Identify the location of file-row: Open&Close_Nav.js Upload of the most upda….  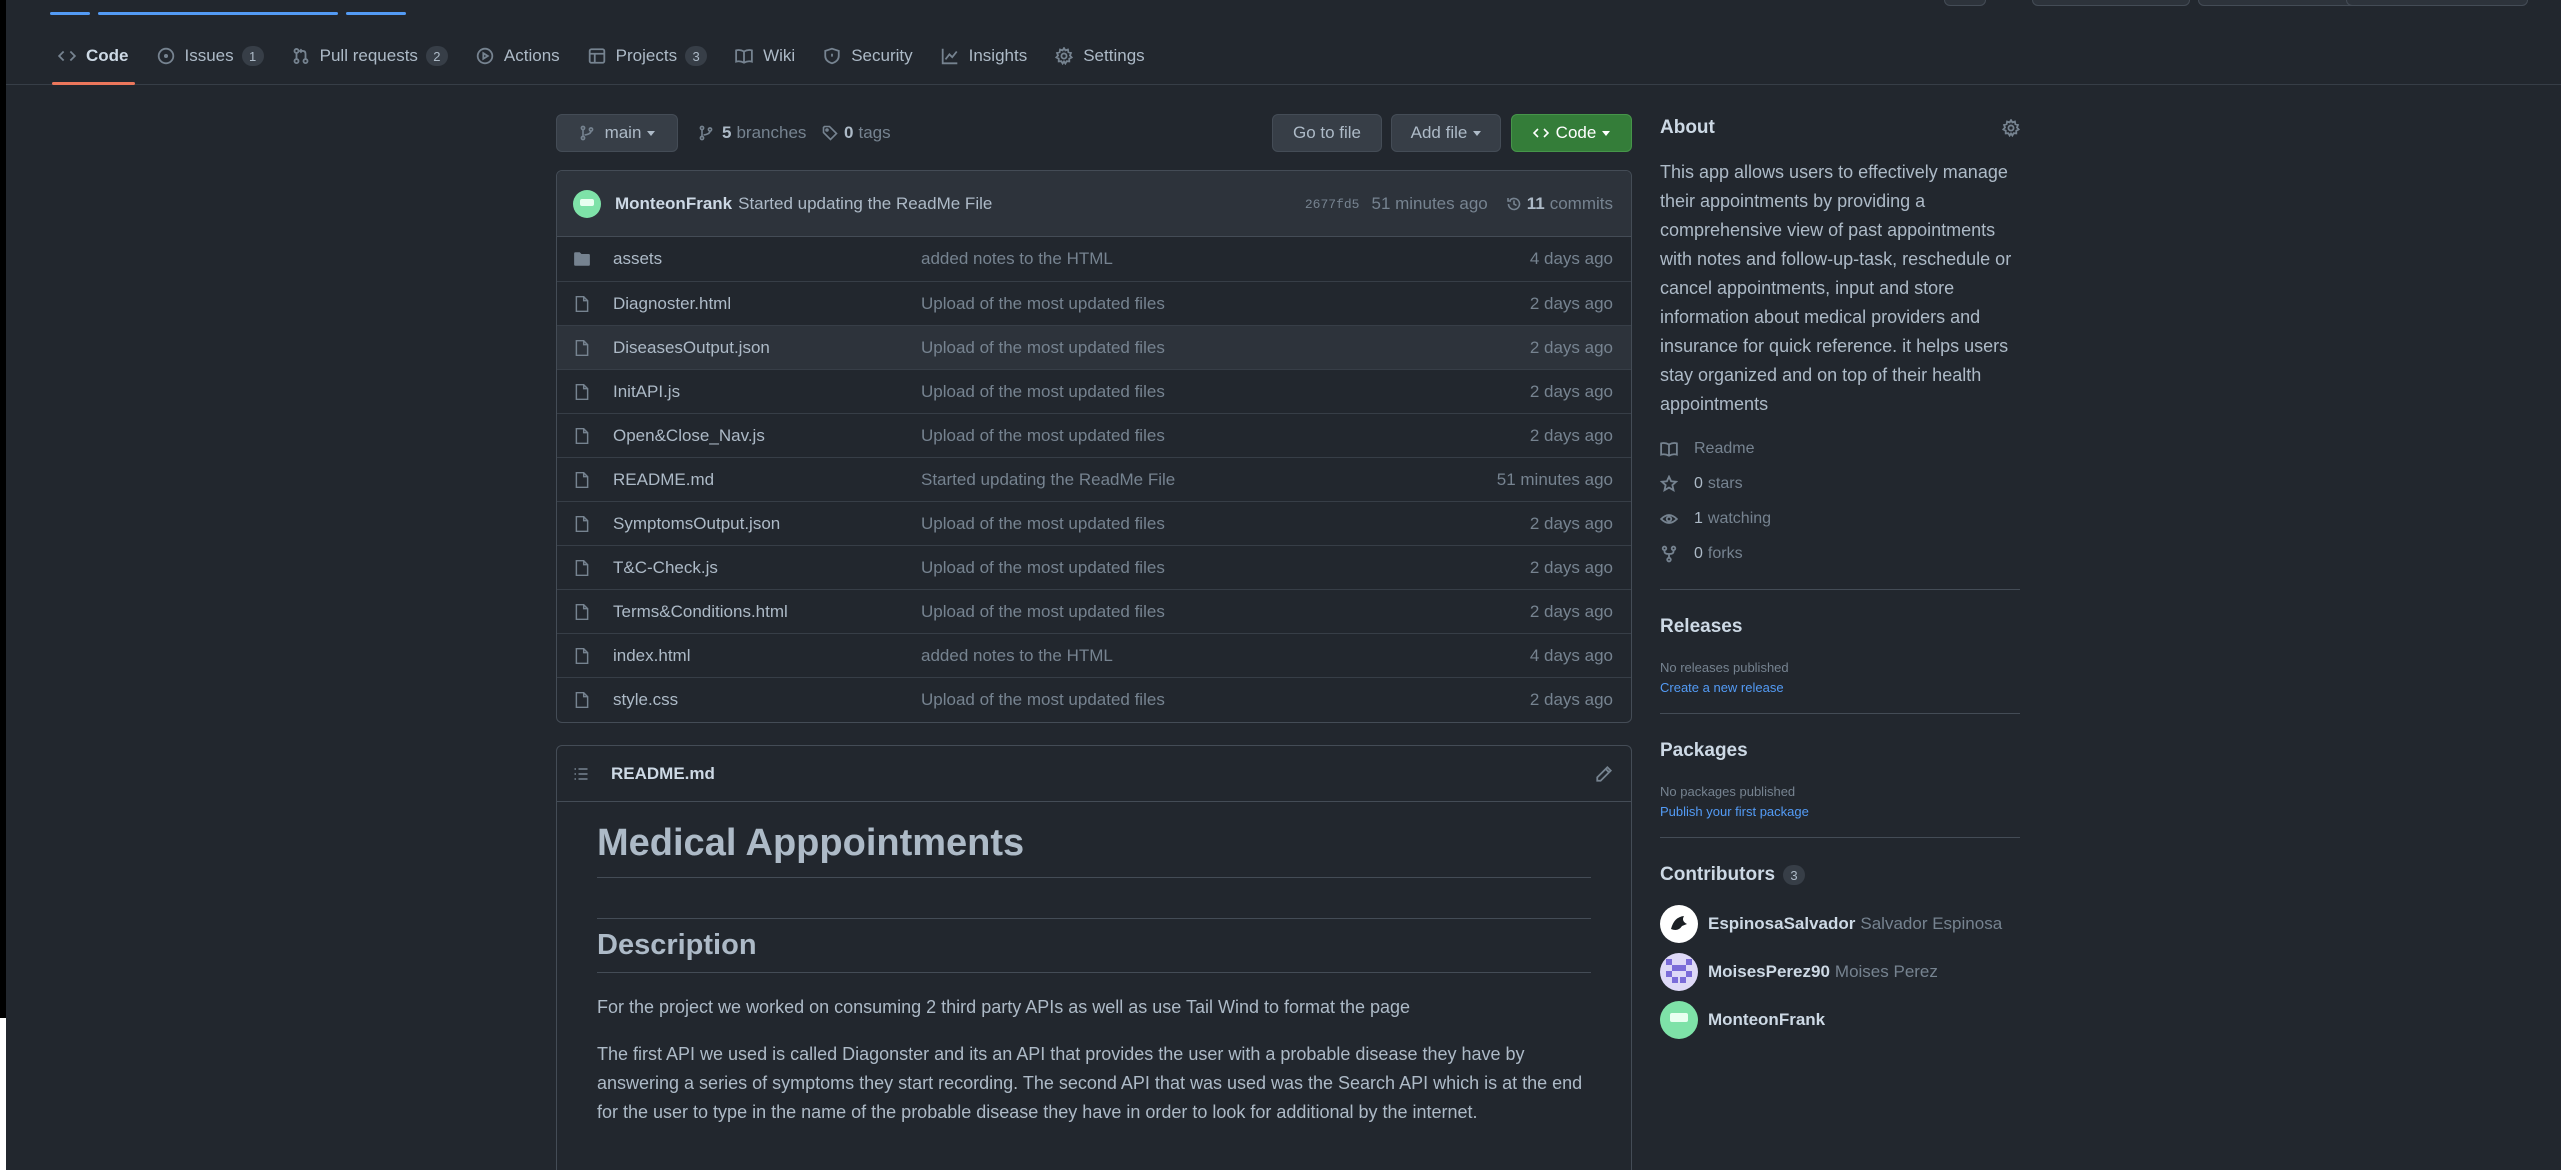
(1094, 435).